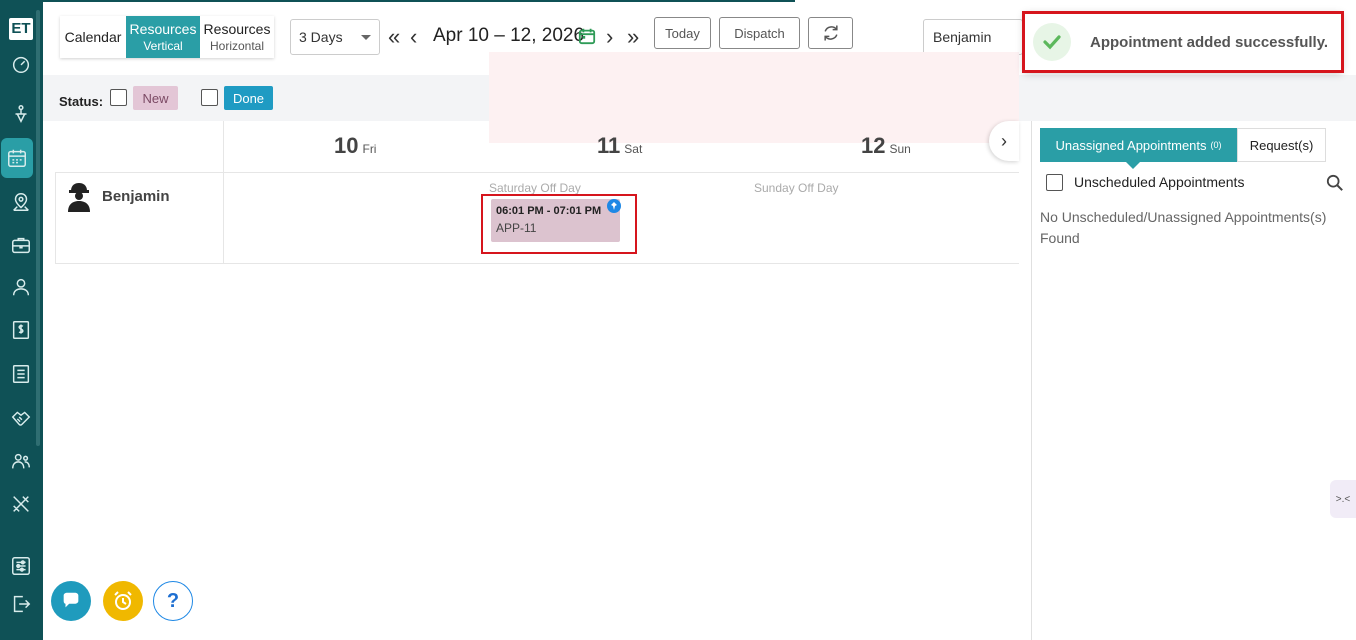  What do you see at coordinates (209, 97) in the screenshot?
I see `status-done-checkbox` at bounding box center [209, 97].